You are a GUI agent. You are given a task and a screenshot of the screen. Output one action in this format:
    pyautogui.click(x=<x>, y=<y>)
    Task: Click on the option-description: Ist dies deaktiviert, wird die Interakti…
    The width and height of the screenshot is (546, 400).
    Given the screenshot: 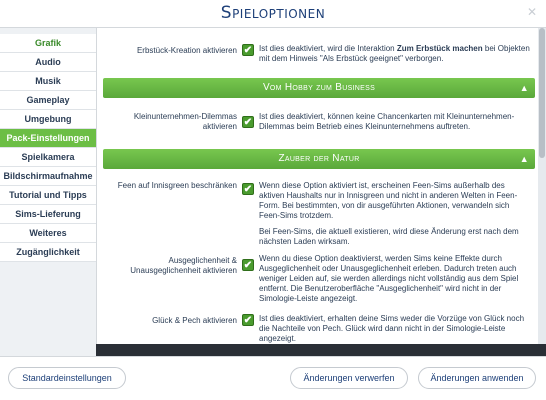 What is the action you would take?
    pyautogui.click(x=394, y=53)
    